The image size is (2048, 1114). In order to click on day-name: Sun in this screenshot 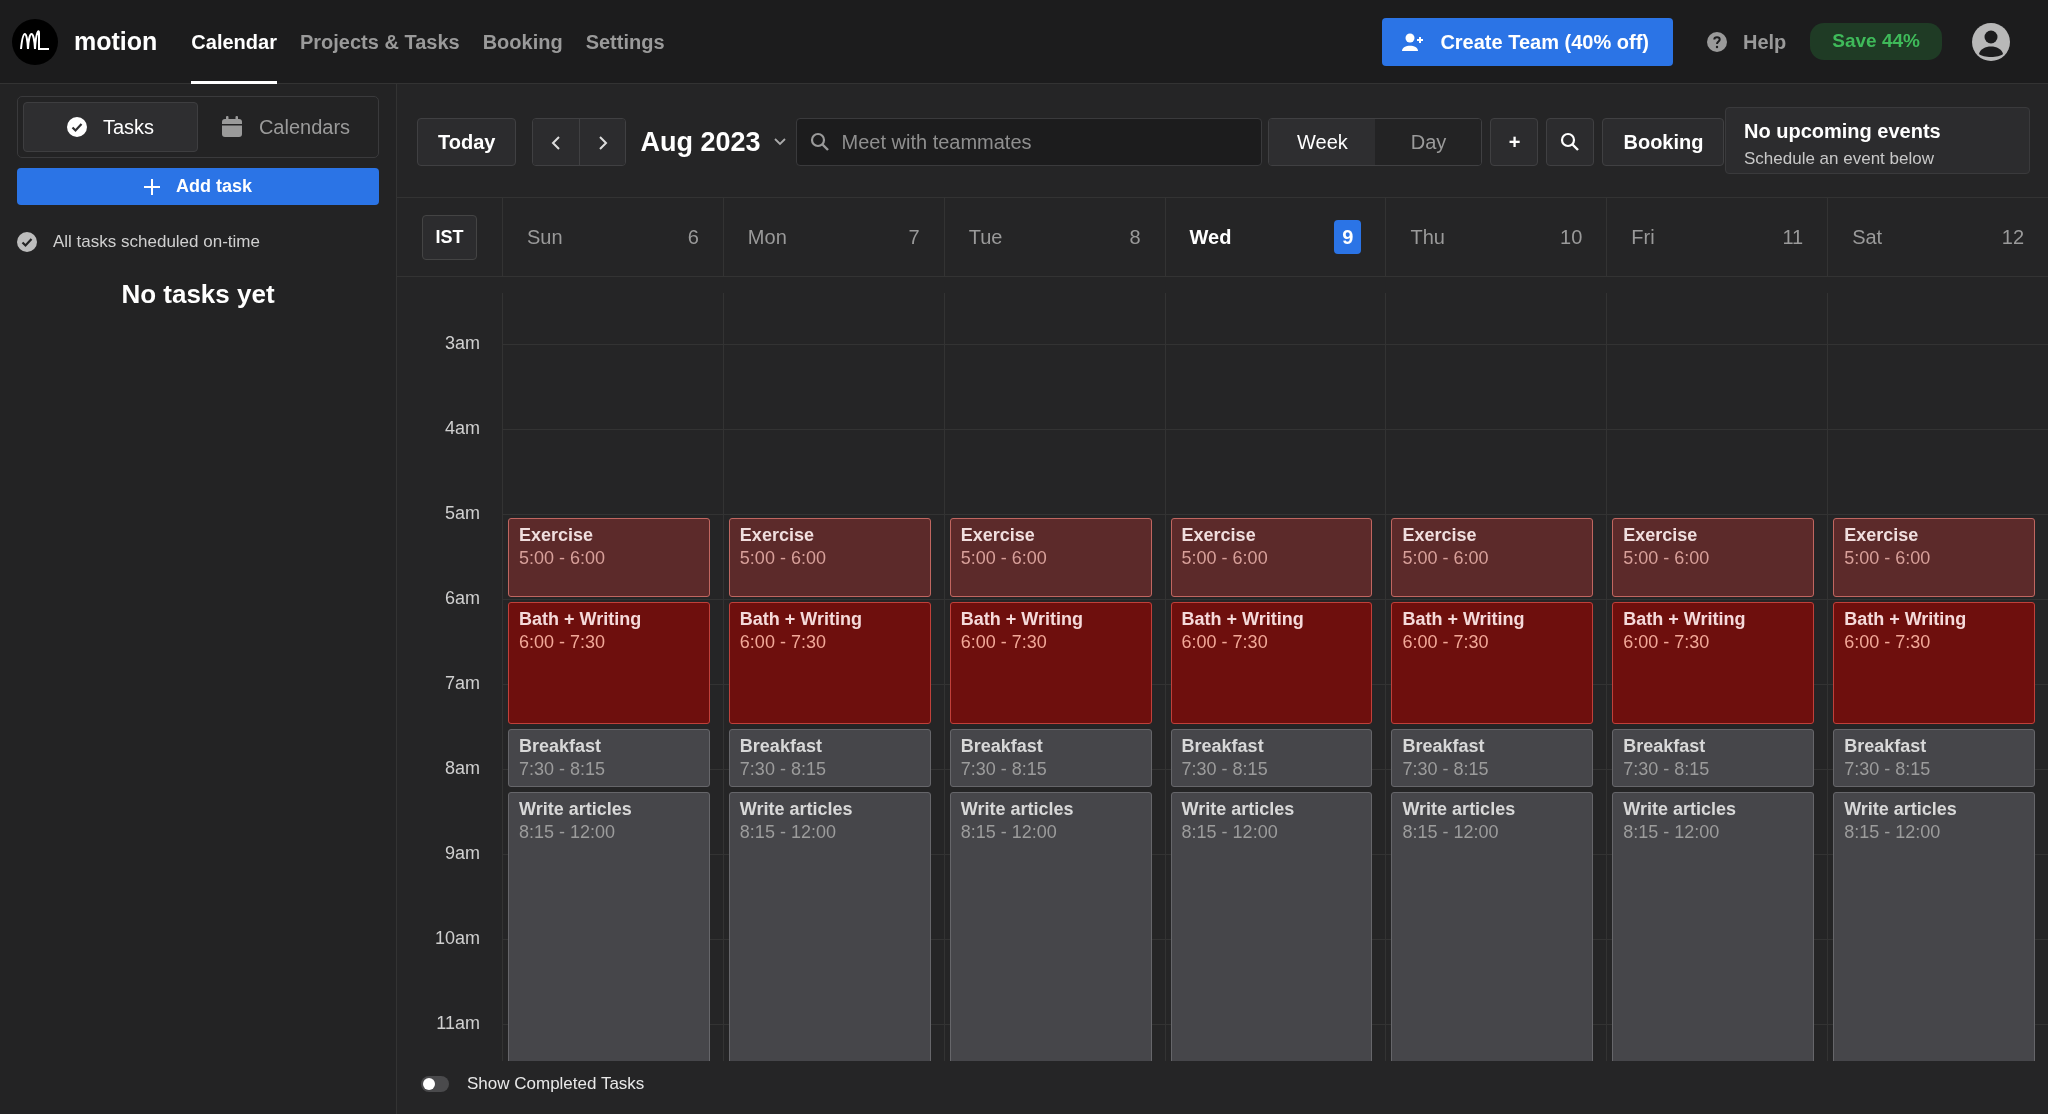, I will do `click(545, 237)`.